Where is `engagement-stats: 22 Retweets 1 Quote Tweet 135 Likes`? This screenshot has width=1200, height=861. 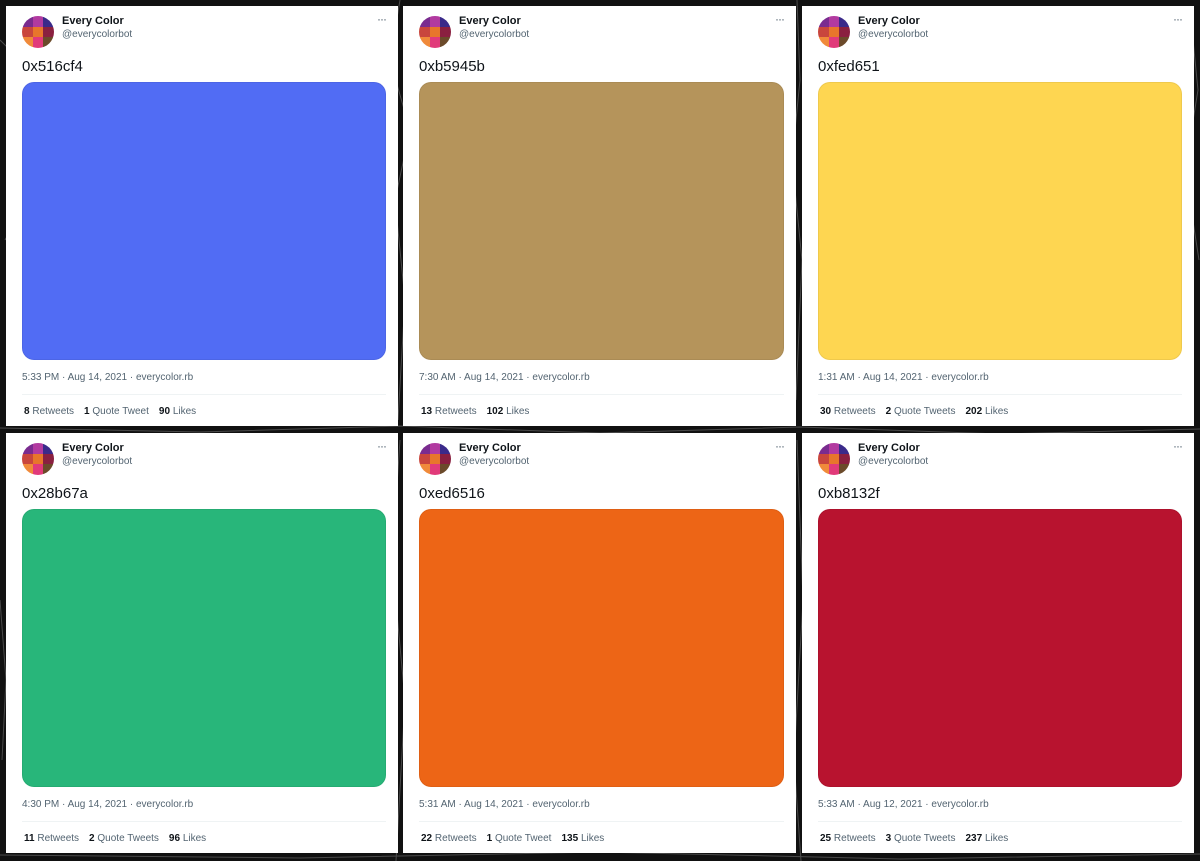
engagement-stats: 22 Retweets 1 Quote Tweet 135 Likes is located at coordinates (517, 838).